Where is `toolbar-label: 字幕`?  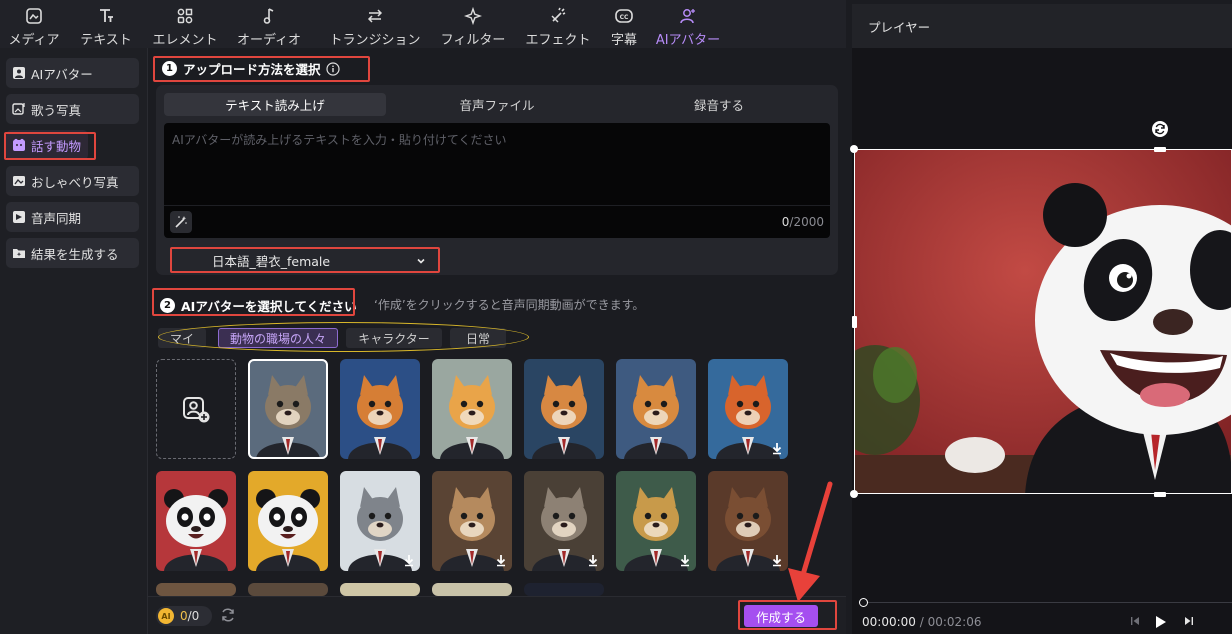
toolbar-label: 字幕 is located at coordinates (623, 40).